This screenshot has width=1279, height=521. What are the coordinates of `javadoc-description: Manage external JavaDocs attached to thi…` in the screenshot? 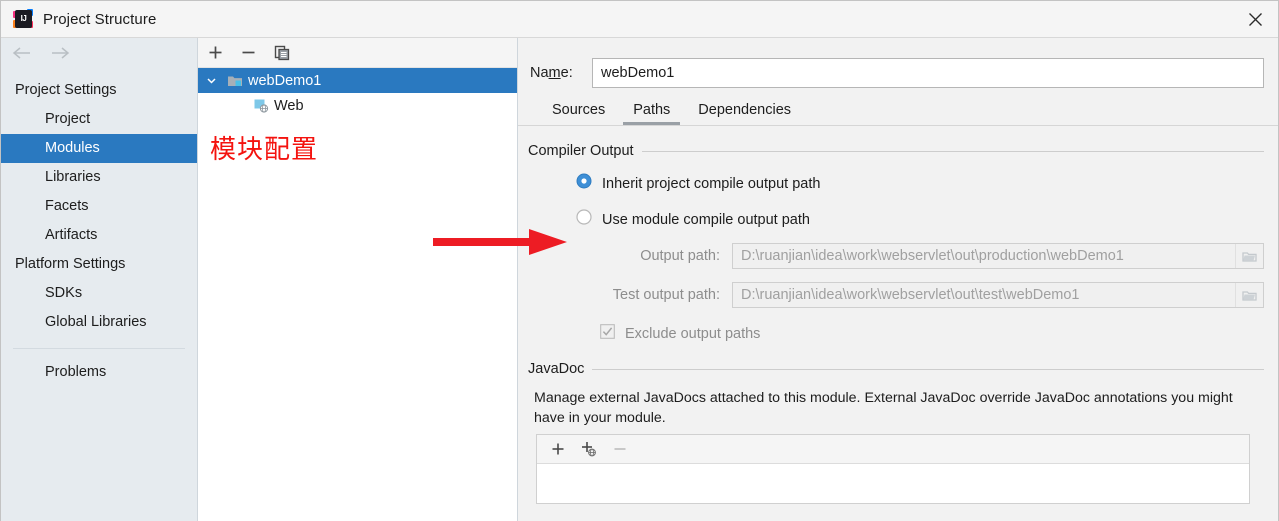 It's located at (883, 408).